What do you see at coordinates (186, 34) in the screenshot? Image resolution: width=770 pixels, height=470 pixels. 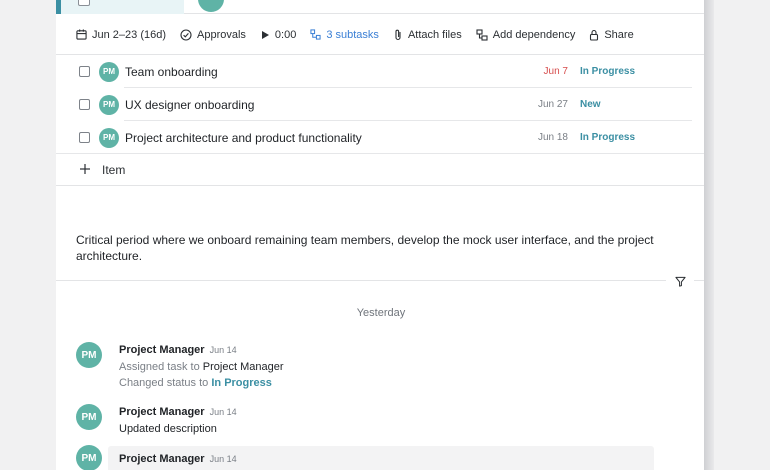 I see `check-circle-icon` at bounding box center [186, 34].